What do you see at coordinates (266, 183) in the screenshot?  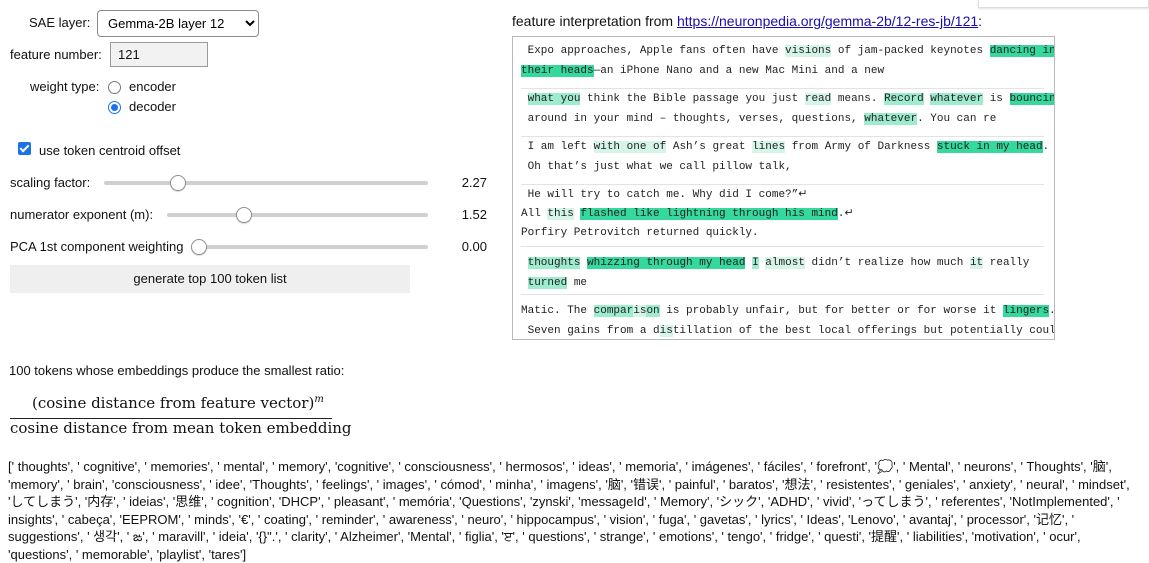 I see `scaling-factor-slider` at bounding box center [266, 183].